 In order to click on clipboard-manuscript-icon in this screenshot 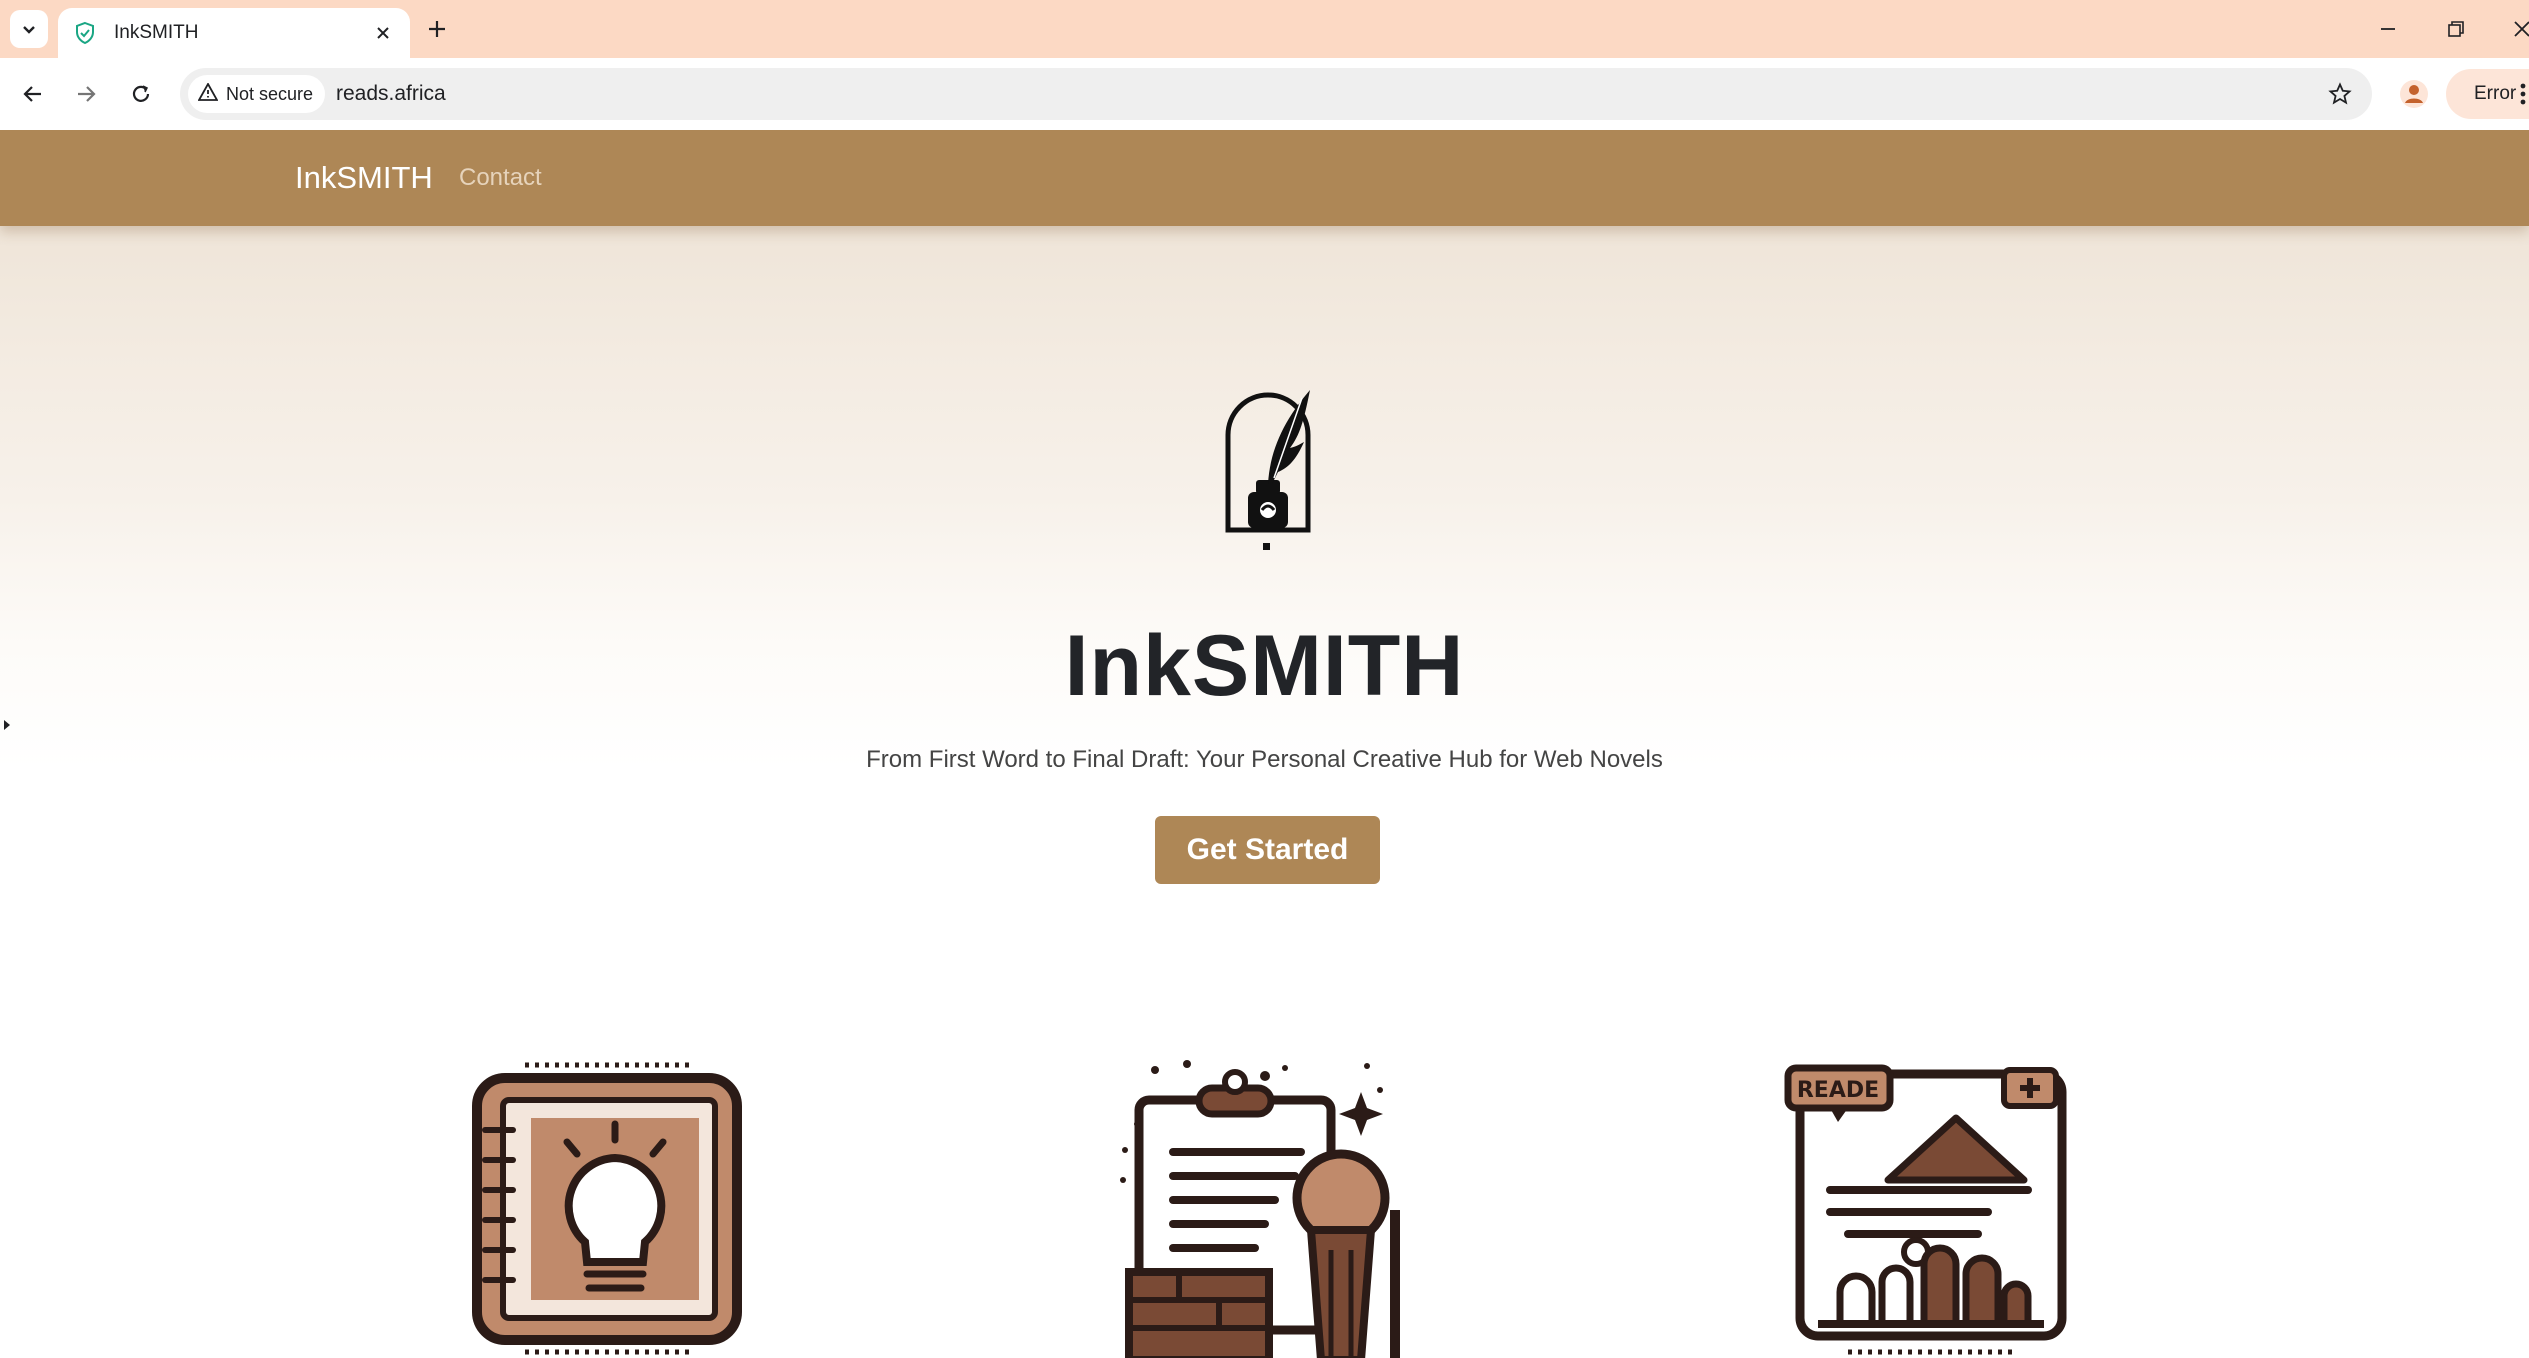, I will do `click(1265, 1209)`.